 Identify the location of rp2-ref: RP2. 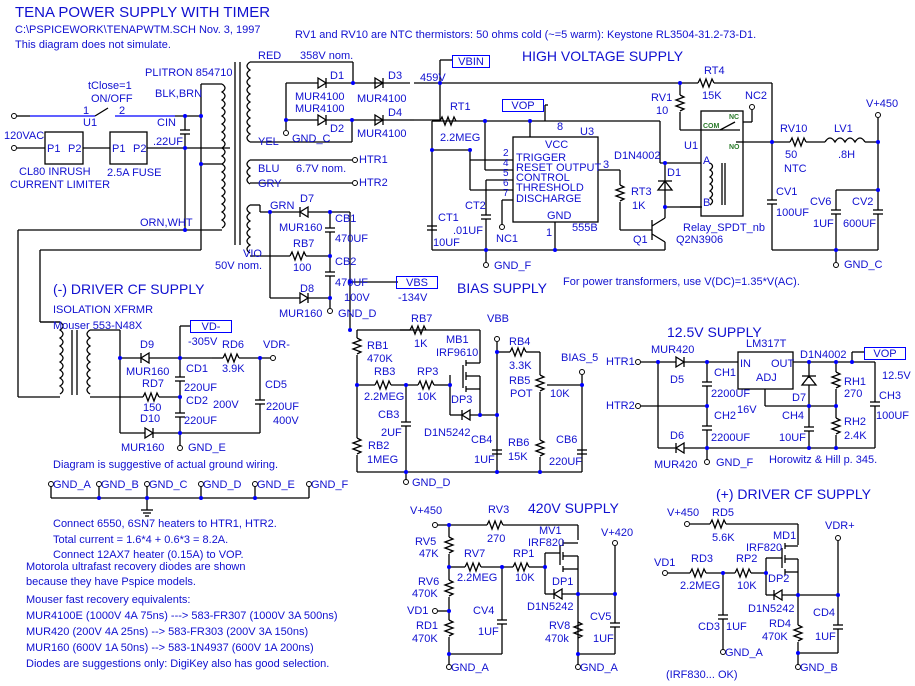
(747, 559).